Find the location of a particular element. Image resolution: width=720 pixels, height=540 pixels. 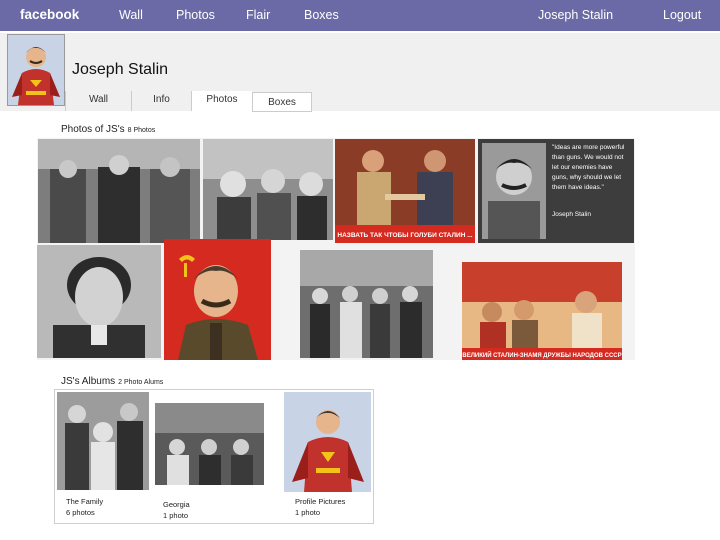

profile-name: Joseph Stalin is located at coordinates (120, 69).